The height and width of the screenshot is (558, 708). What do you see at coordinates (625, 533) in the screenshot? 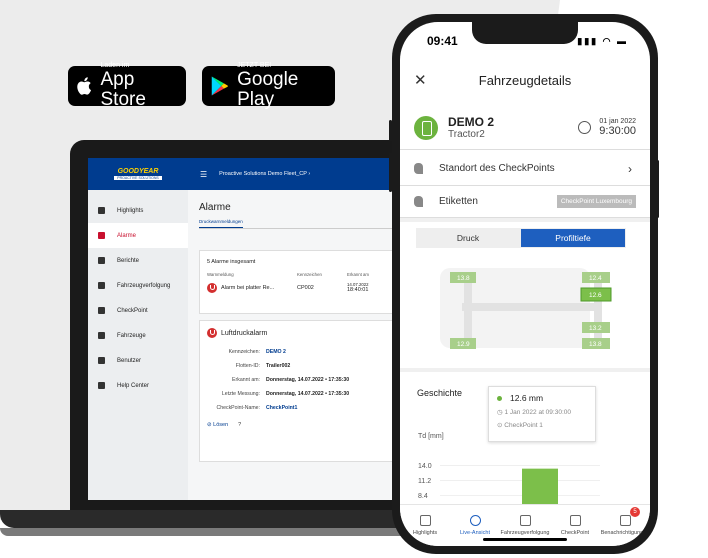
I see `nav-label: Benachrichtigungen` at bounding box center [625, 533].